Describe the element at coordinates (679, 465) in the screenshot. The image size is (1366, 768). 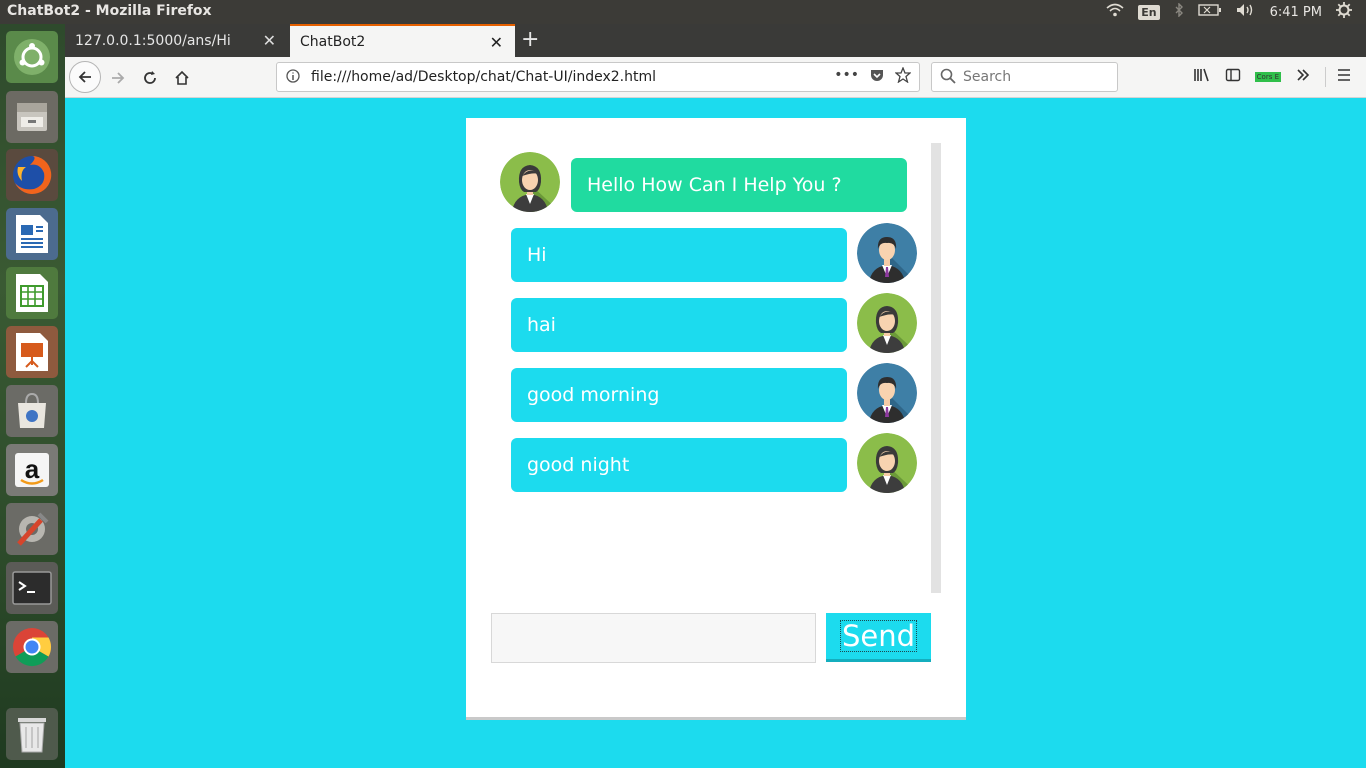
I see `user-message: good night` at that location.